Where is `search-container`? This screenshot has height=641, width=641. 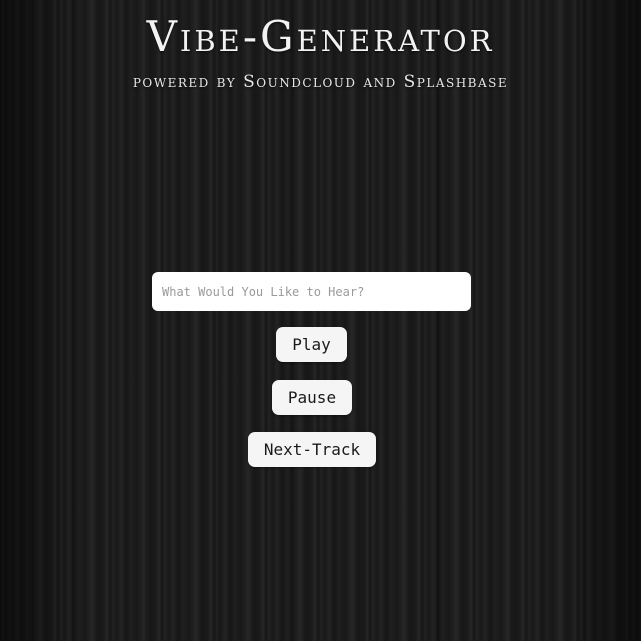 search-container is located at coordinates (311, 291).